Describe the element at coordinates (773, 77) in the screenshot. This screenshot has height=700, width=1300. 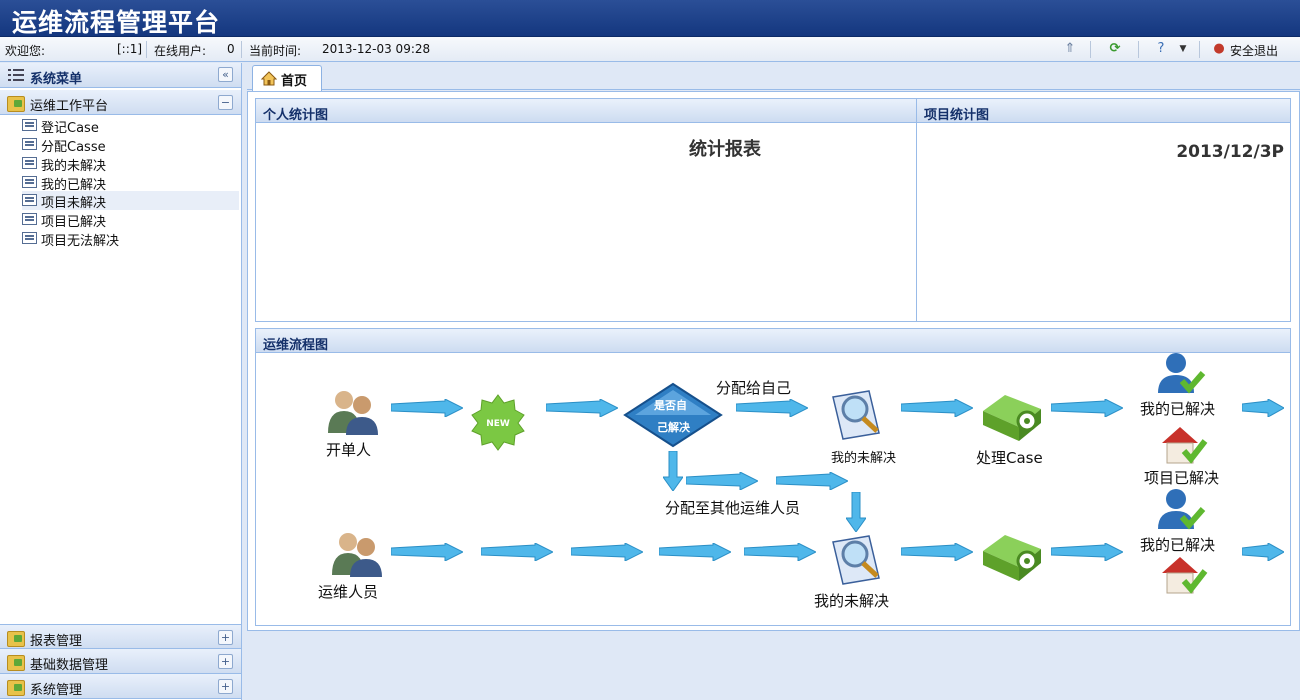
I see `tab-bar: 首页` at that location.